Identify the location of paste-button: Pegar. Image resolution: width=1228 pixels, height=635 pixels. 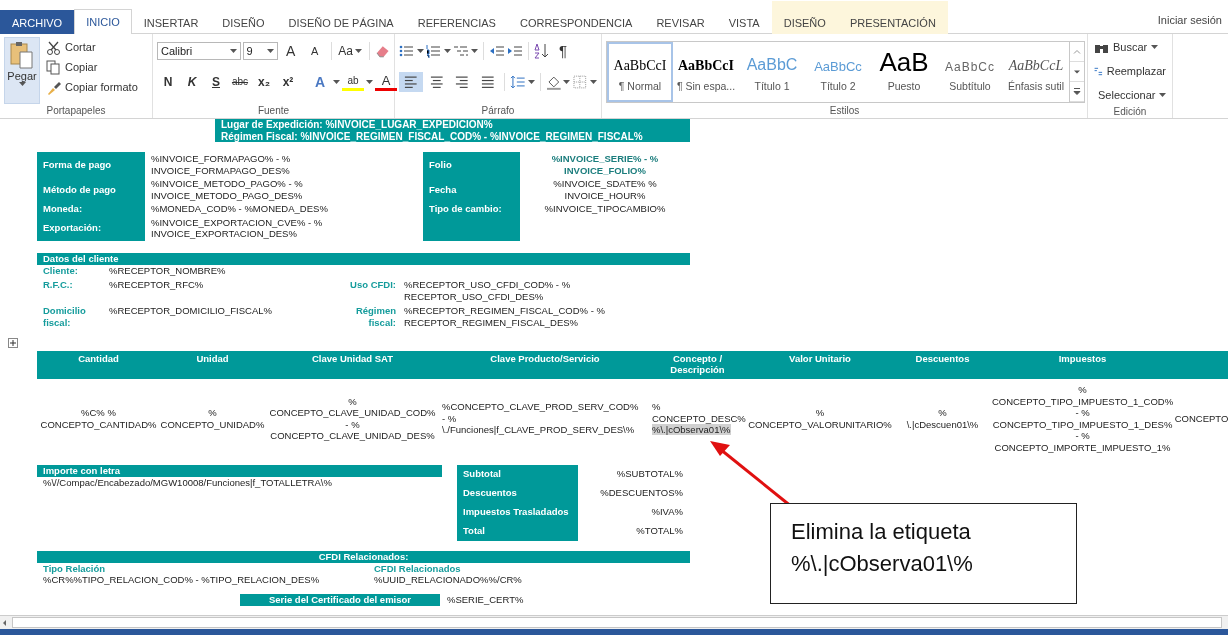
(22, 70).